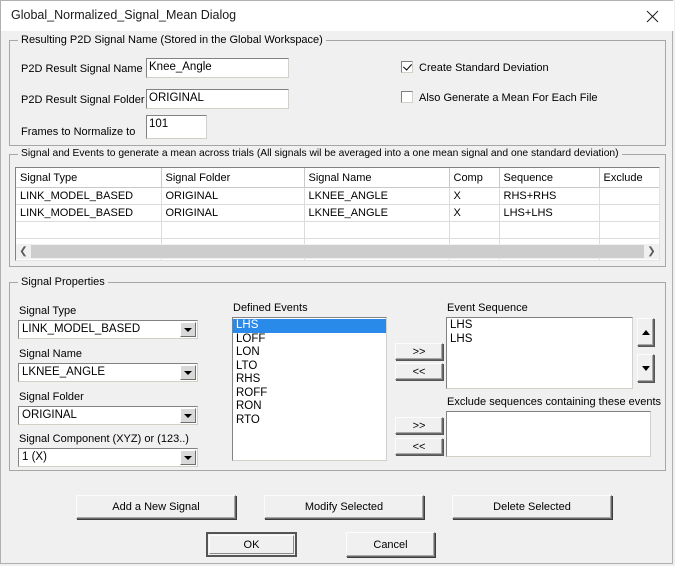 This screenshot has width=675, height=566. What do you see at coordinates (34, 457) in the screenshot?
I see `signal-component-value: 1 (X)` at bounding box center [34, 457].